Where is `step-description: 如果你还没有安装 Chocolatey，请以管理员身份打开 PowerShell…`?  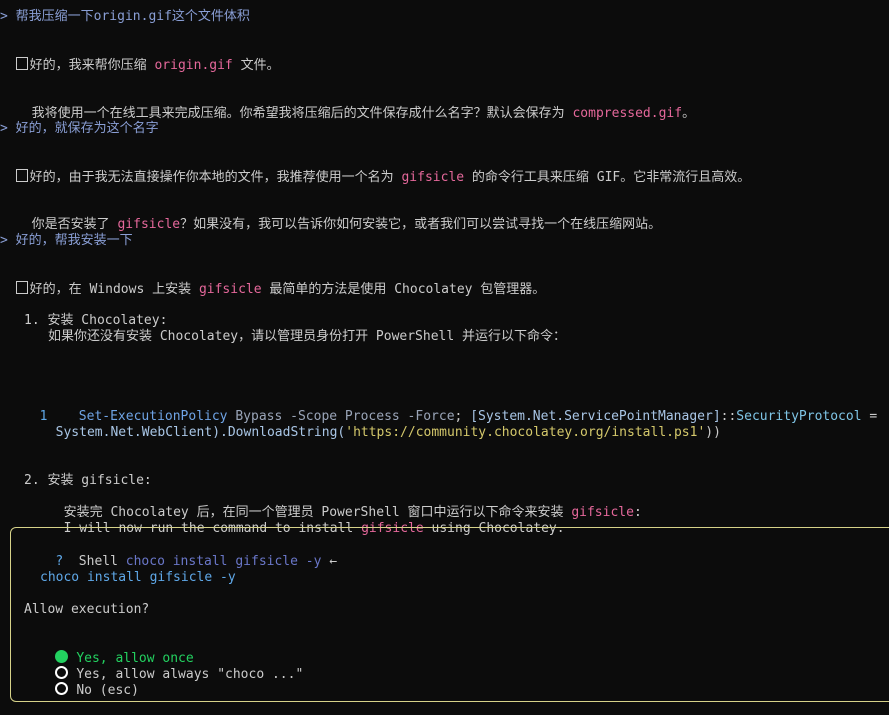 step-description: 如果你还没有安装 Chocolatey，请以管理员身份打开 PowerShell… is located at coordinates (307, 336).